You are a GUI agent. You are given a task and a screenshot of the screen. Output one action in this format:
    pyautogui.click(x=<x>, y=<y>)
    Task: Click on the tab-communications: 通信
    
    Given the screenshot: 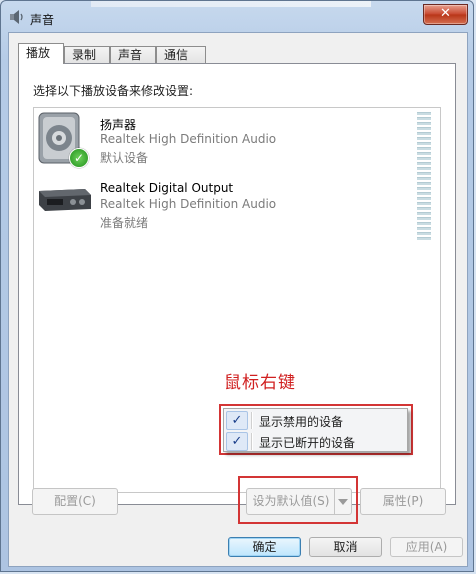 What is the action you would take?
    pyautogui.click(x=181, y=54)
    